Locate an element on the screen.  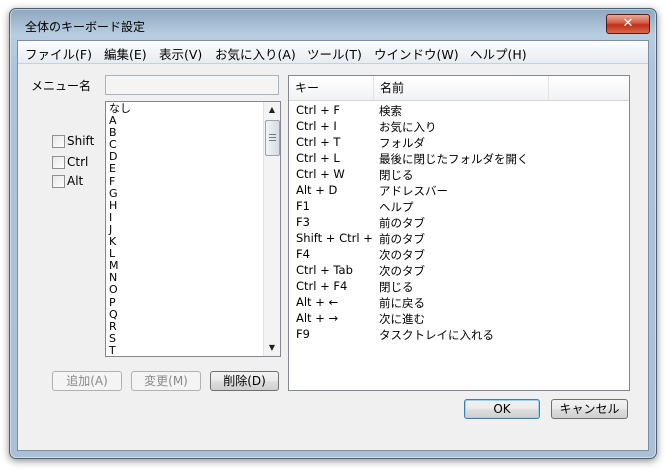
shortcut-name: 前に戻る is located at coordinates (402, 303).